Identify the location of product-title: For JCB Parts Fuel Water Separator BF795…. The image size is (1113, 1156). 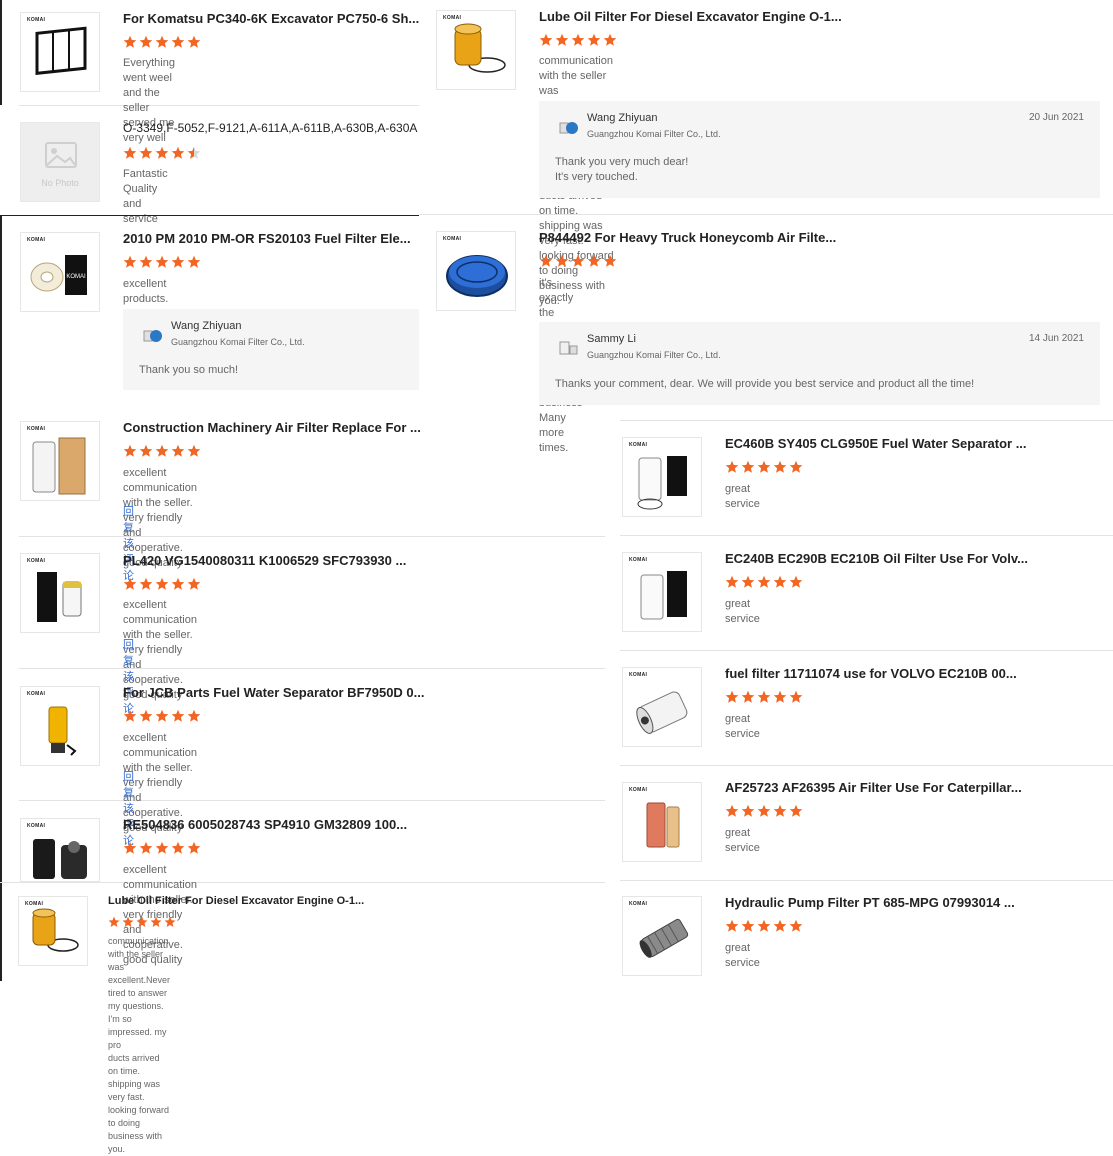
(274, 692).